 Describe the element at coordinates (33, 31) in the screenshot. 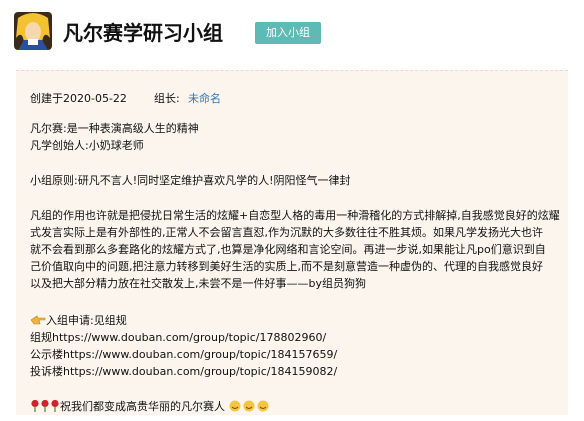

I see `group-avatar` at that location.